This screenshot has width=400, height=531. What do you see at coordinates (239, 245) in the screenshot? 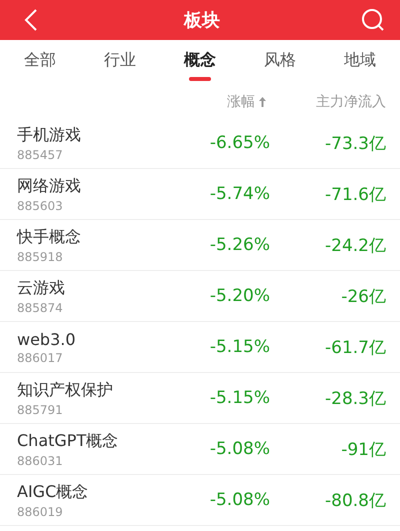
I see `change-percent: -5.26%` at bounding box center [239, 245].